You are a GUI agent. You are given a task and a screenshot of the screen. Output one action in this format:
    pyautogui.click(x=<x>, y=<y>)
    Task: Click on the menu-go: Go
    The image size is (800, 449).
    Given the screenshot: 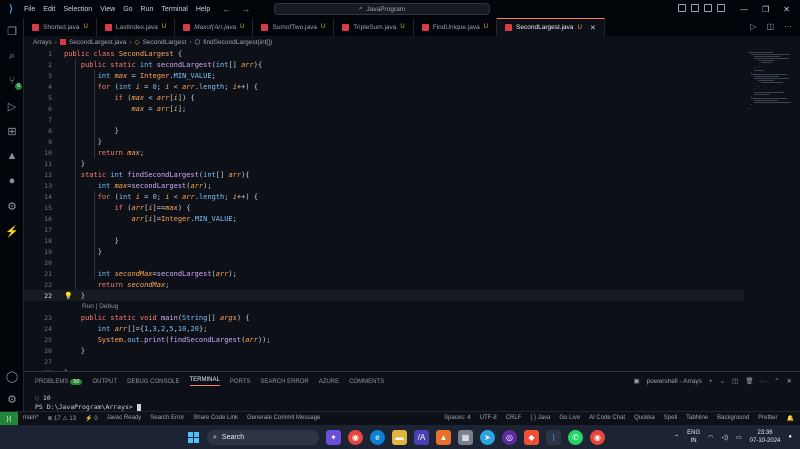 What is the action you would take?
    pyautogui.click(x=127, y=9)
    